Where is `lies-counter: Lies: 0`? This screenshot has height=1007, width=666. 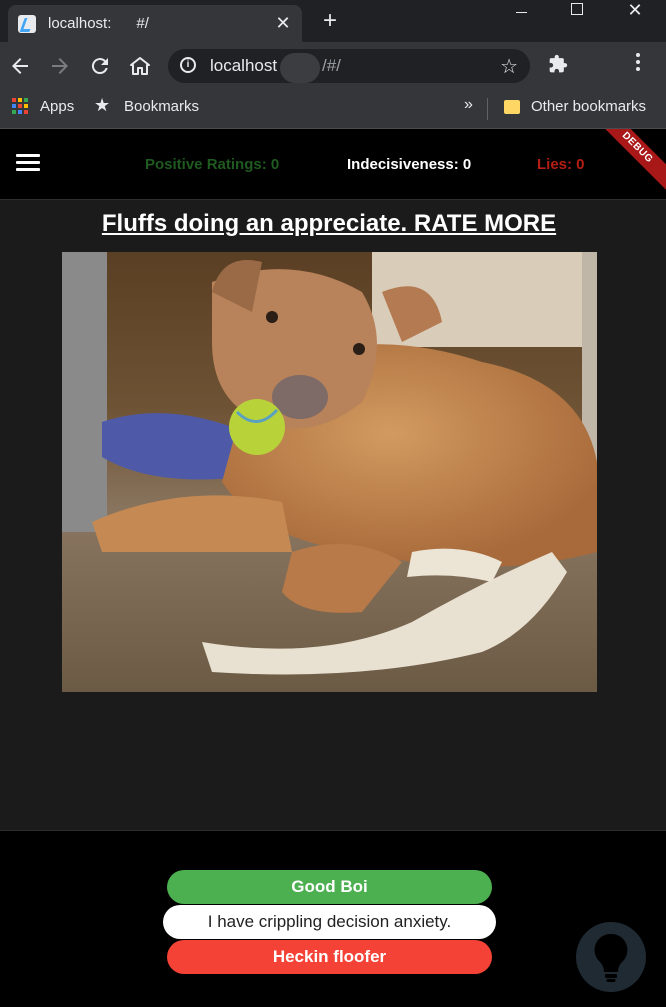 lies-counter: Lies: 0 is located at coordinates (561, 164).